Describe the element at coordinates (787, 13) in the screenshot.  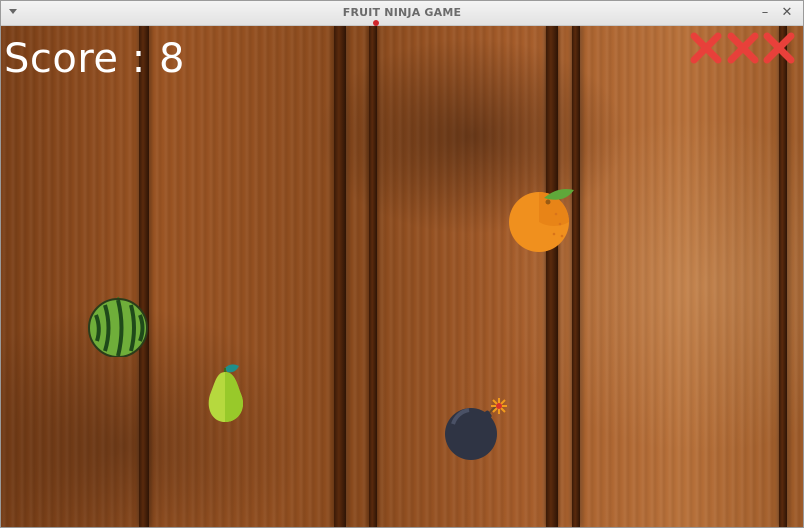
I see `close-button: ✕` at that location.